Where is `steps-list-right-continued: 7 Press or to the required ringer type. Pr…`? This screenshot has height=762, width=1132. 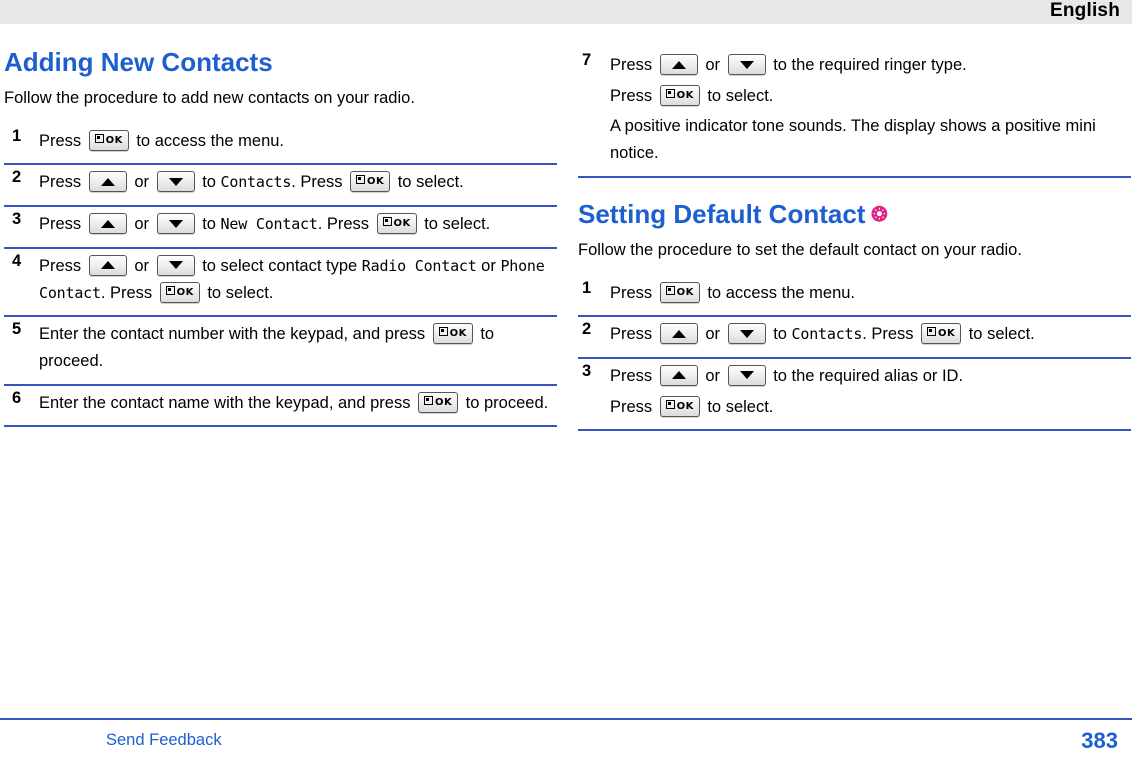
steps-list-right-continued: 7 Press or to the required ringer type. Pr… is located at coordinates (854, 113).